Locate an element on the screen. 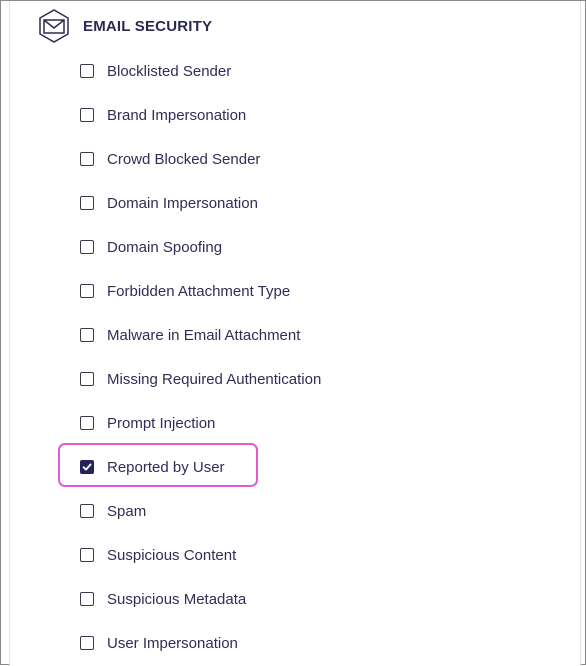 This screenshot has width=586, height=666. filter-option-domain-impersonation: Domain Impersonation is located at coordinates (200, 203).